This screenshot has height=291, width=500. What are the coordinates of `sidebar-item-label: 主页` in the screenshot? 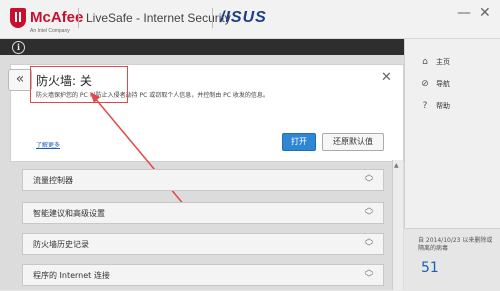 It's located at (443, 62).